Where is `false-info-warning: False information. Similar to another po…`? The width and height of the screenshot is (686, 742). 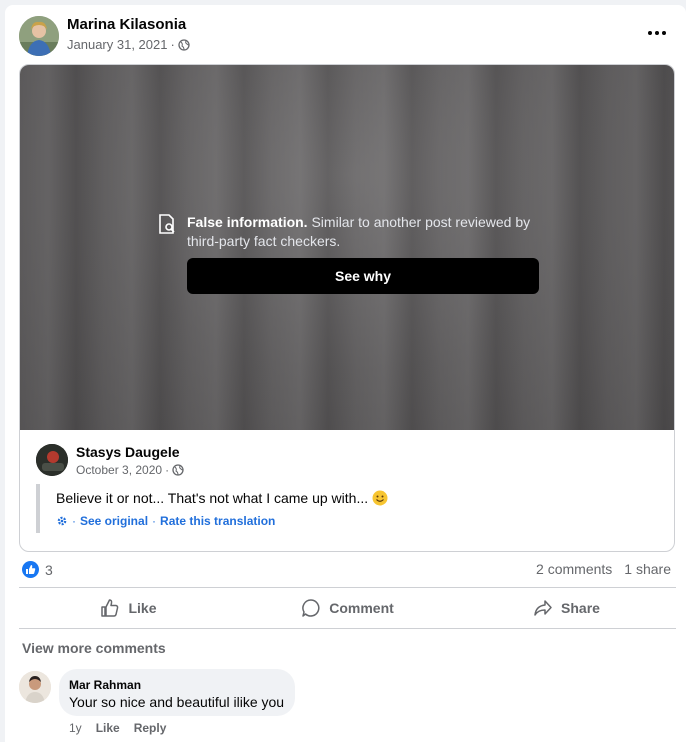 false-info-warning: False information. Similar to another po… is located at coordinates (362, 232).